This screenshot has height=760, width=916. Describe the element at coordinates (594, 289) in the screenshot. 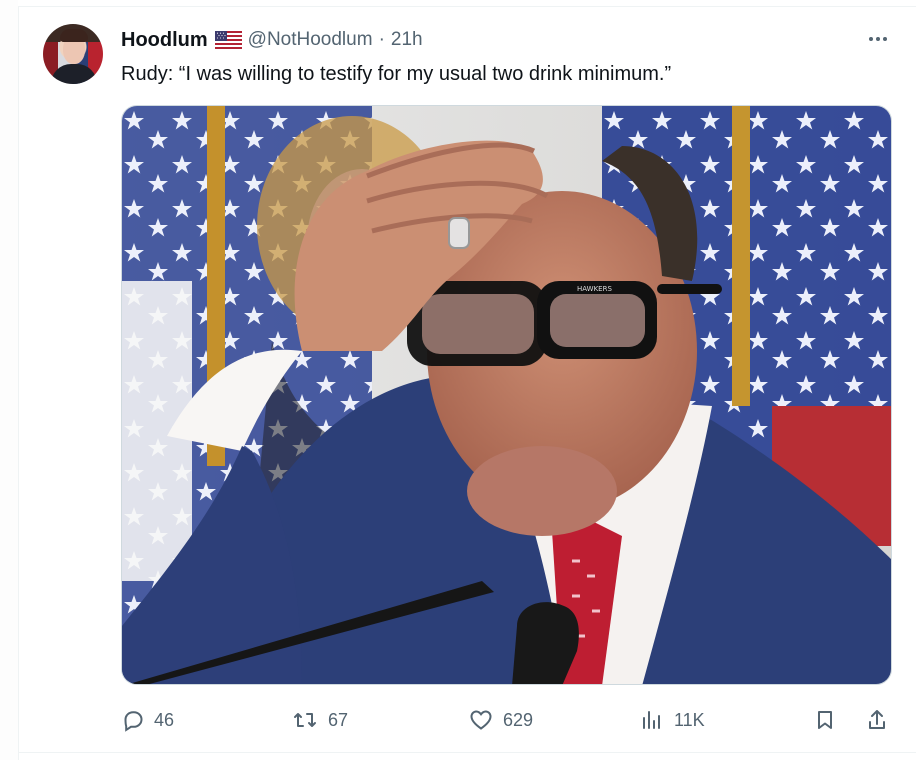

I see `glasses-brand: HAWKERS` at that location.